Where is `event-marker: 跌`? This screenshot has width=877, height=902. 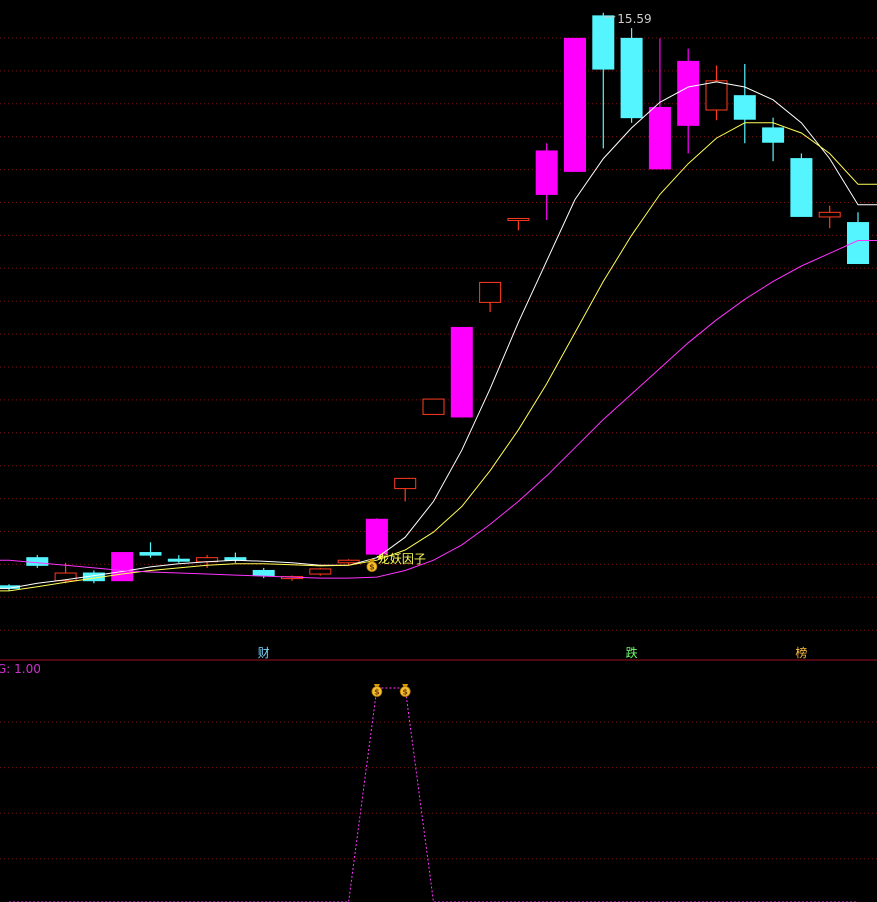
event-marker: 跌 is located at coordinates (632, 652).